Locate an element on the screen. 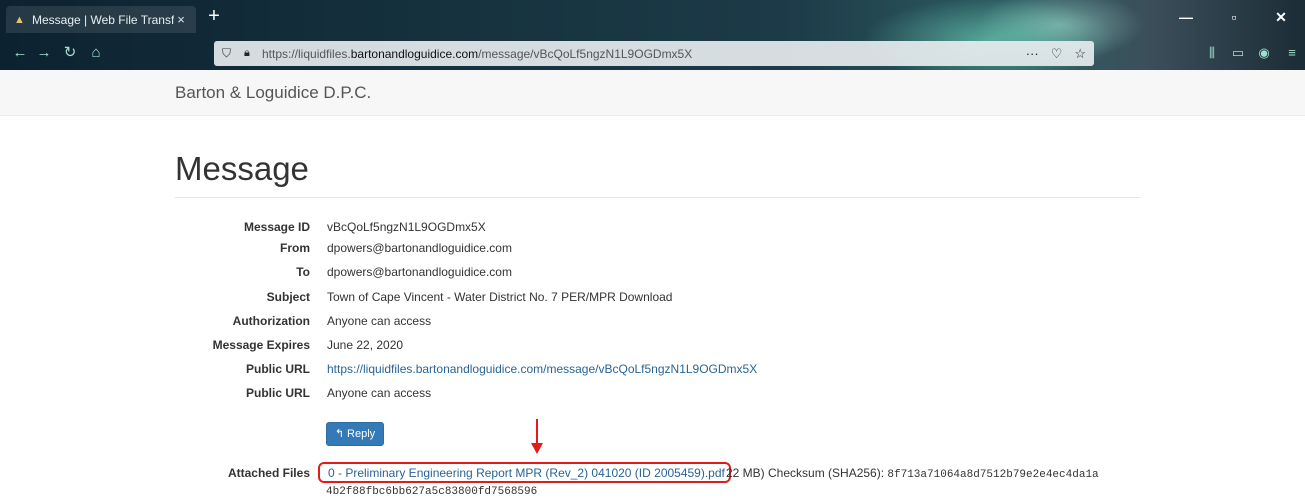 The height and width of the screenshot is (498, 1305). field-value: vBcQoLf5ngzN1L9OGDmx5X is located at coordinates (406, 227).